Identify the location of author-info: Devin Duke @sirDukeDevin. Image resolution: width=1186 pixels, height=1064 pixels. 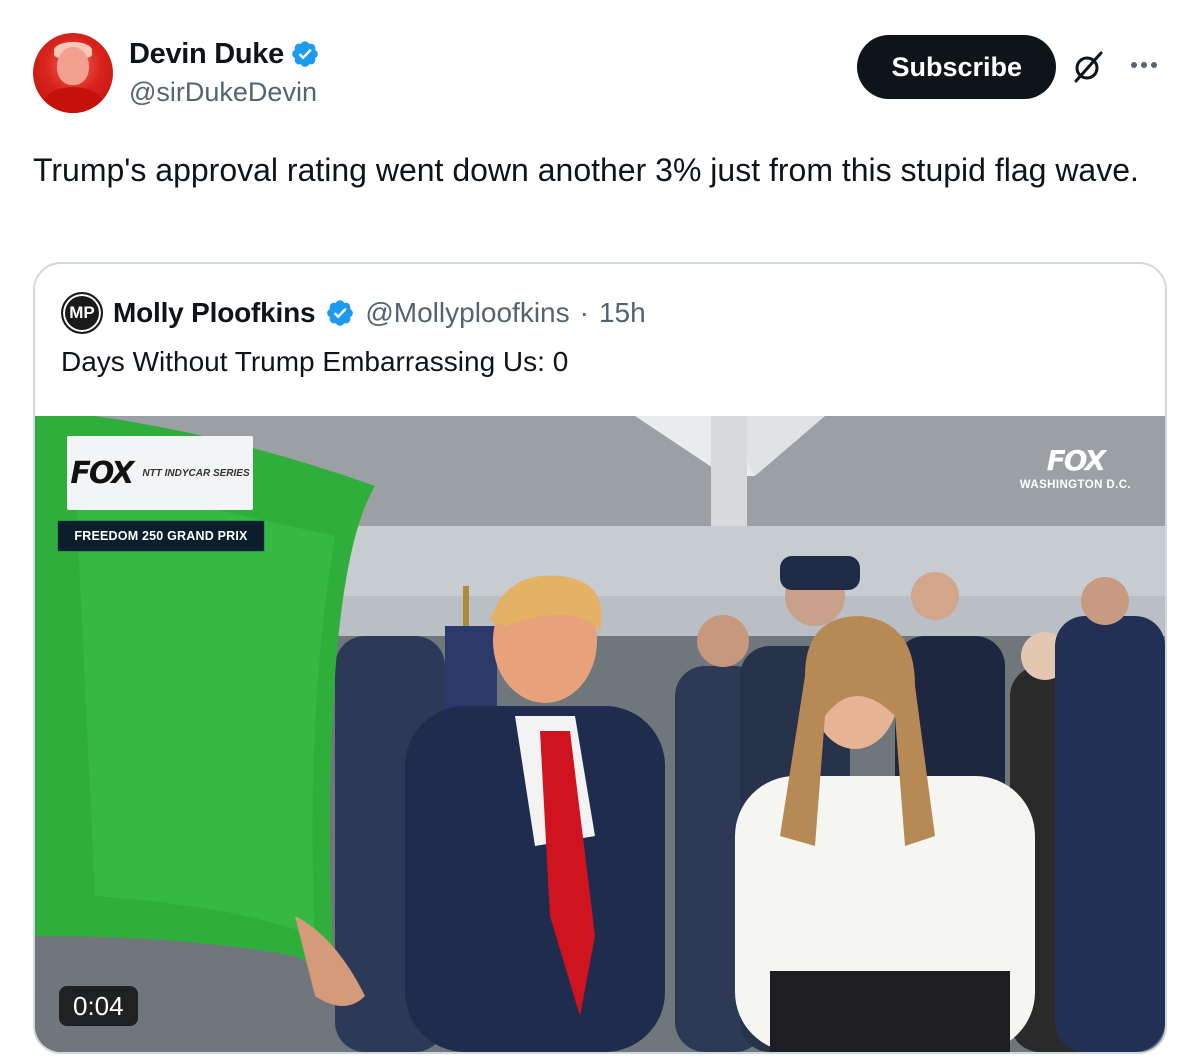
(224, 71).